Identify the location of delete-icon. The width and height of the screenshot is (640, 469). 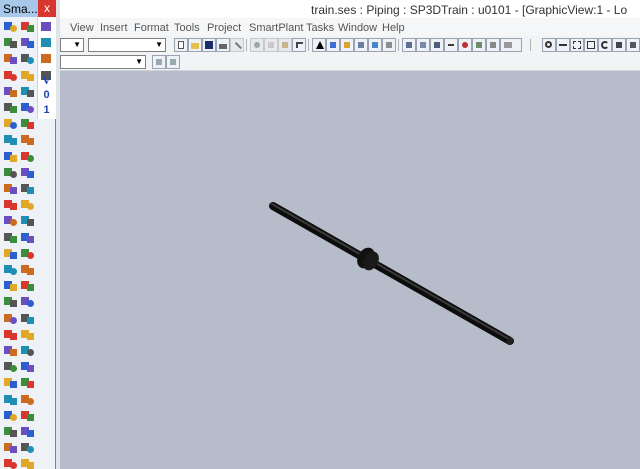
(237, 45).